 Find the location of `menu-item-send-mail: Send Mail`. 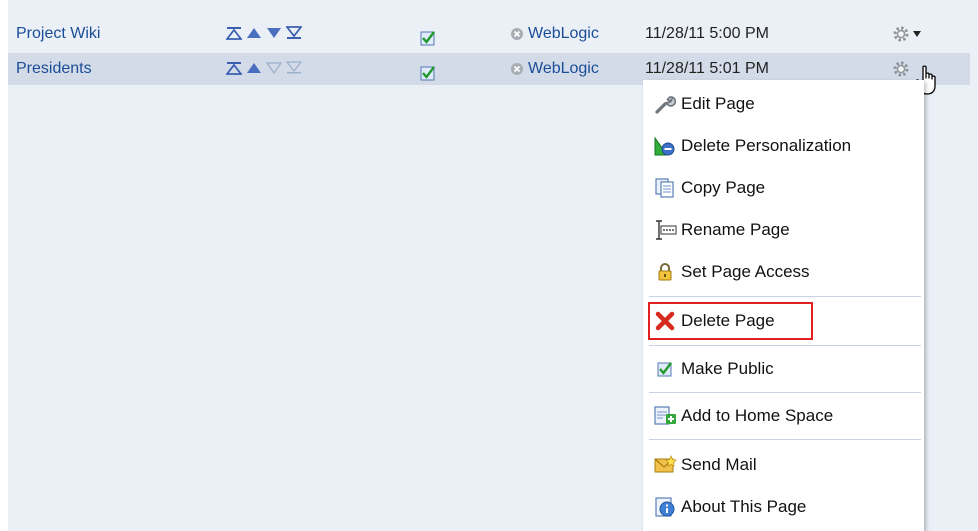

menu-item-send-mail: Send Mail is located at coordinates (783, 465).